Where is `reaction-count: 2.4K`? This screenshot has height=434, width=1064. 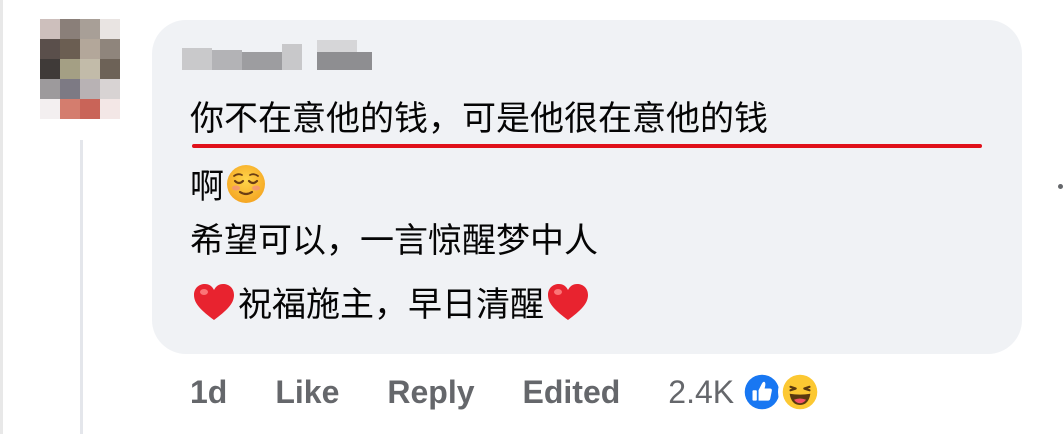 reaction-count: 2.4K is located at coordinates (701, 392).